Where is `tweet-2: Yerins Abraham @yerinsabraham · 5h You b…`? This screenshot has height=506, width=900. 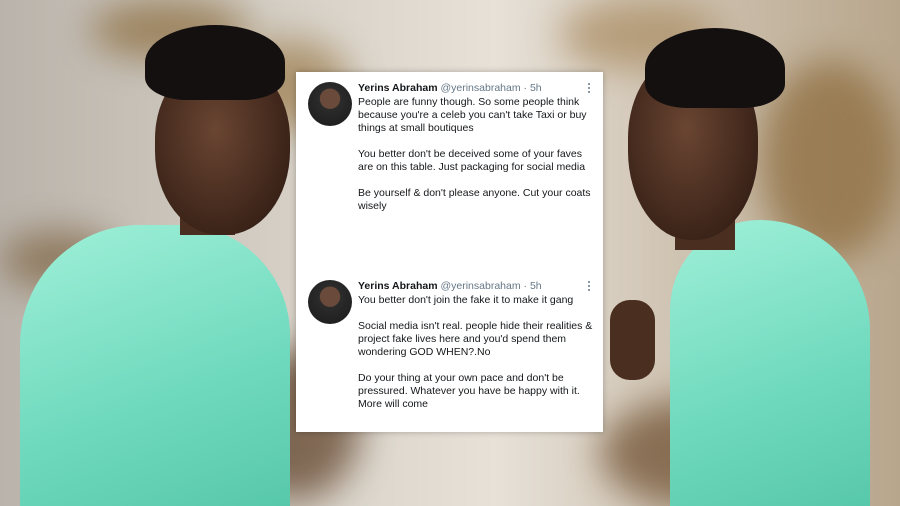
tweet-2: Yerins Abraham @yerinsabraham · 5h You b… is located at coordinates (449, 352).